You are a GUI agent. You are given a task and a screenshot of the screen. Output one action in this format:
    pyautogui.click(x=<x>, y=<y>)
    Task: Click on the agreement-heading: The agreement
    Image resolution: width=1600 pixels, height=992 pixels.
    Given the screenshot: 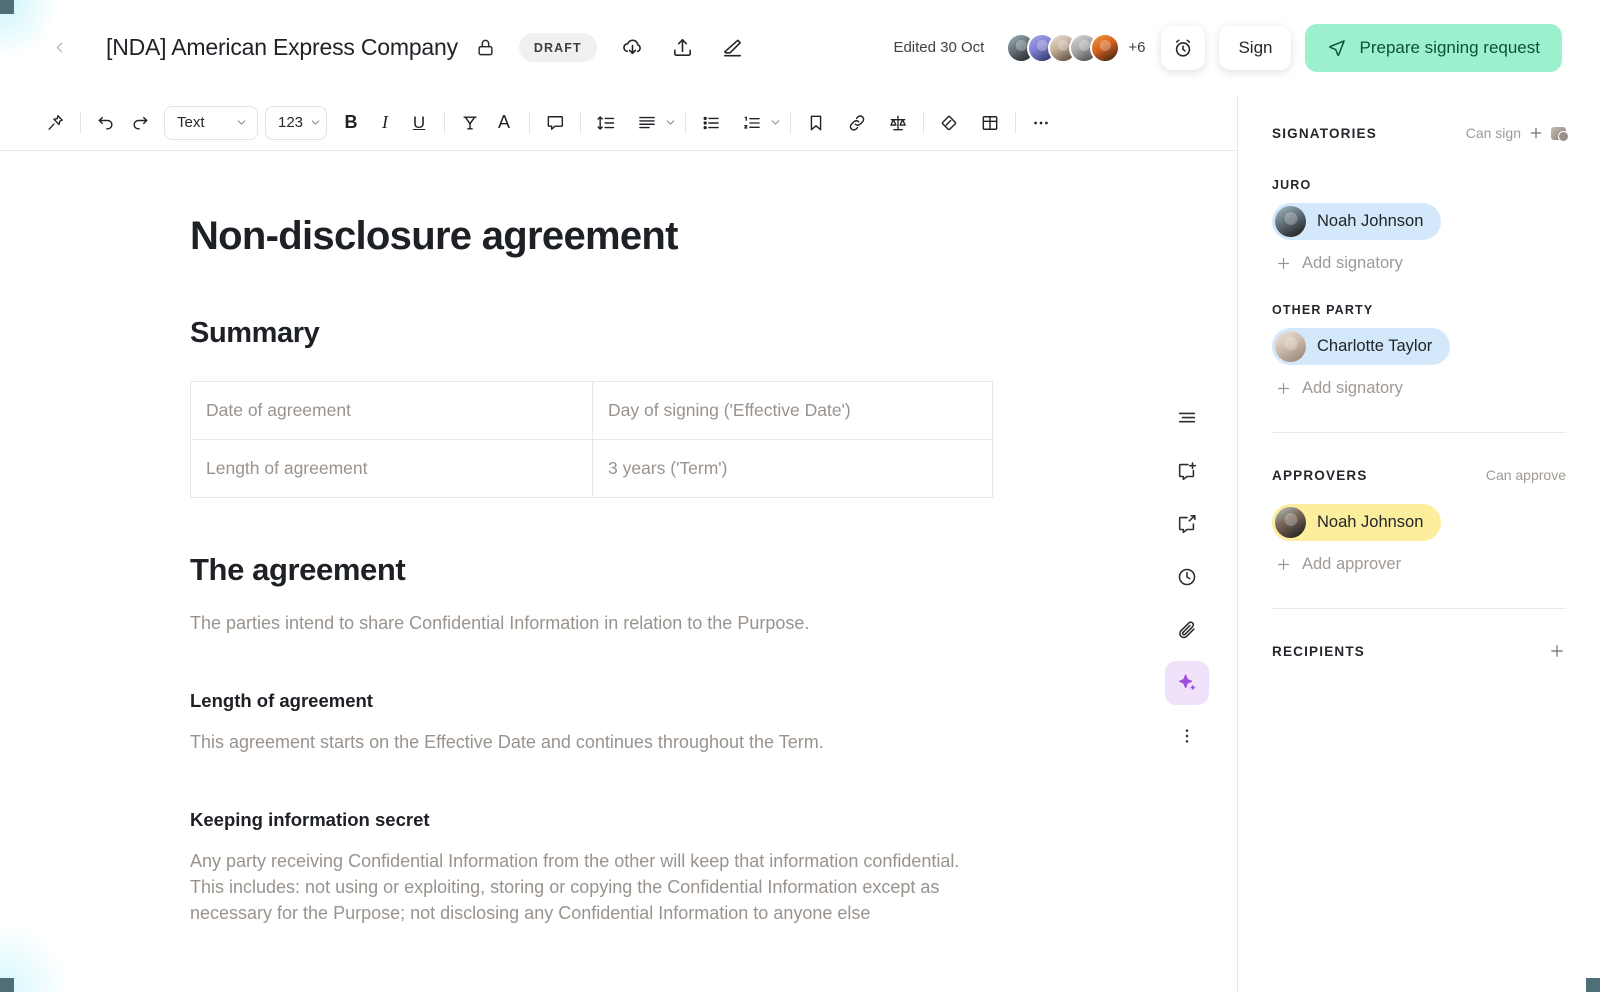 What is the action you would take?
    pyautogui.click(x=298, y=569)
    